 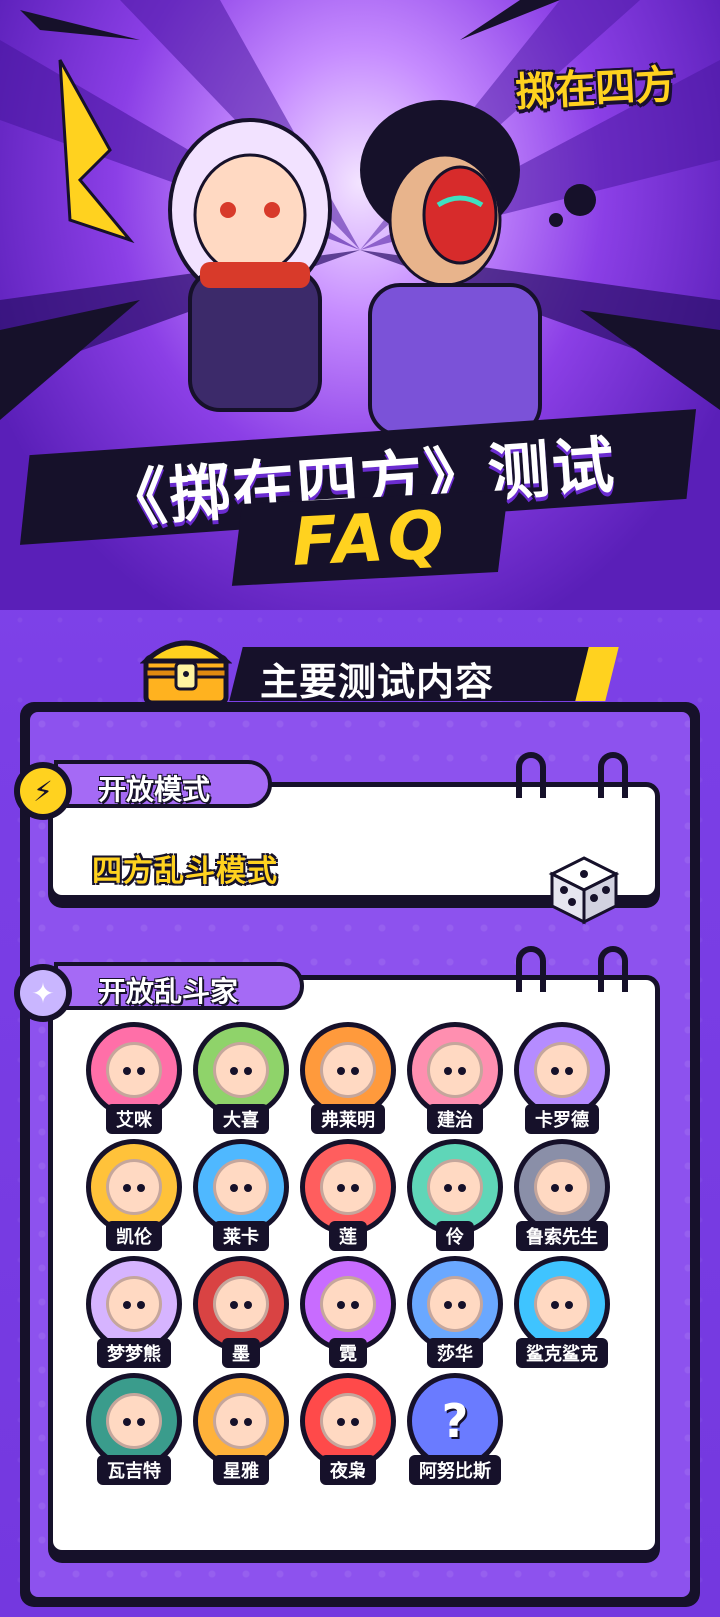 I want to click on fighter-name: 墨, so click(x=241, y=1353).